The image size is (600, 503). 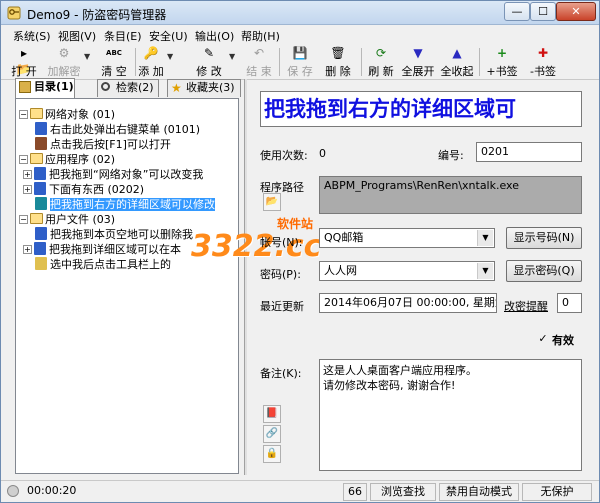 What do you see at coordinates (245, 277) in the screenshot?
I see `panel-splitter` at bounding box center [245, 277].